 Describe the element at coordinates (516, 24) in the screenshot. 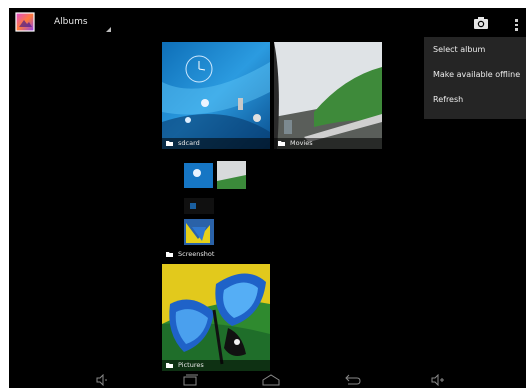

I see `overflow-menu-icon` at that location.